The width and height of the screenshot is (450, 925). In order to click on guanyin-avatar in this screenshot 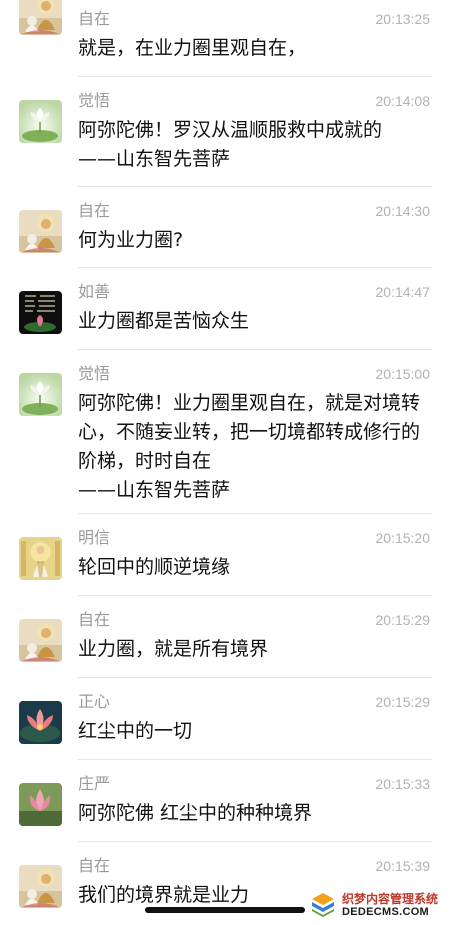, I will do `click(40, 558)`.